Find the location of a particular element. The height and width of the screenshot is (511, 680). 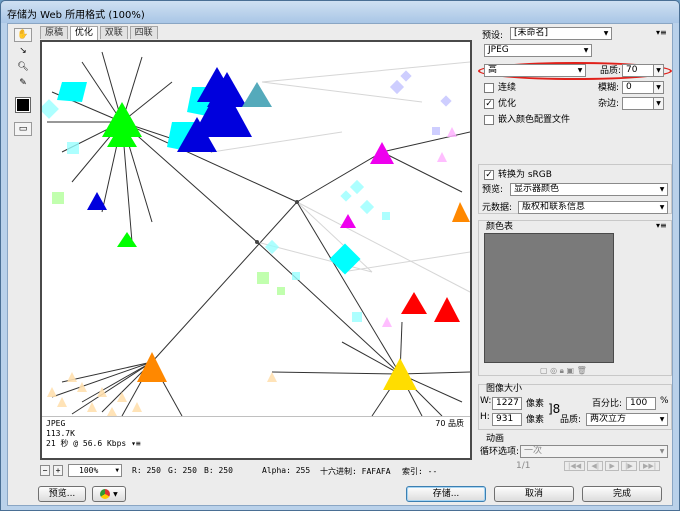

slice-select-icon: ↘ is located at coordinates (23, 51).